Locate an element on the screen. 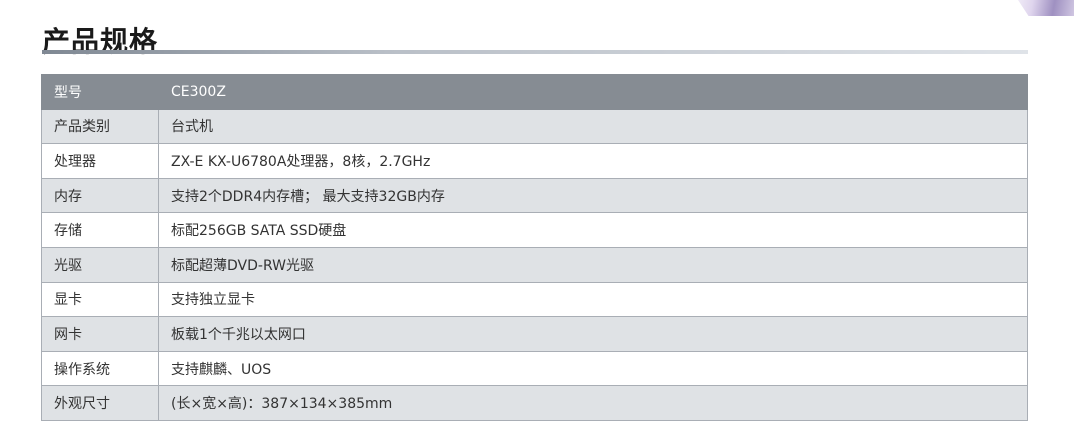 The width and height of the screenshot is (1074, 445). corner-decoration is located at coordinates (1046, 8).